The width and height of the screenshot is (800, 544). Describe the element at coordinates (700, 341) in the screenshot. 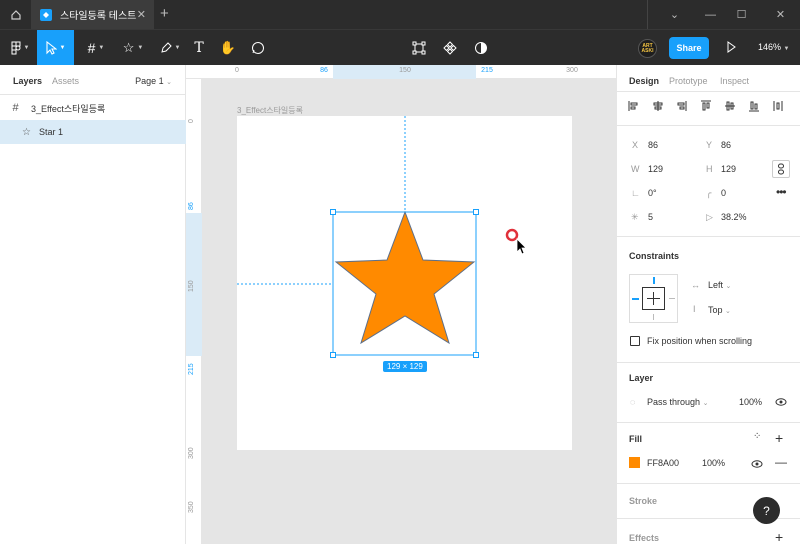

I see `fix-position-label: Fix position when scrolling` at that location.